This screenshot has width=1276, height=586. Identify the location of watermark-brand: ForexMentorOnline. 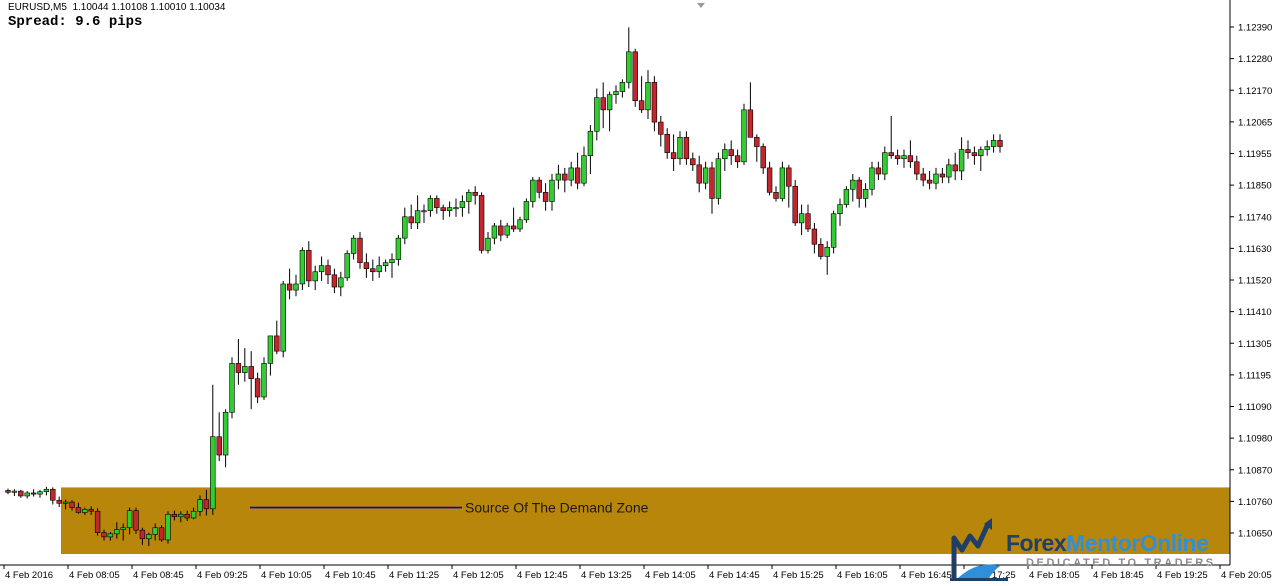
(1107, 543).